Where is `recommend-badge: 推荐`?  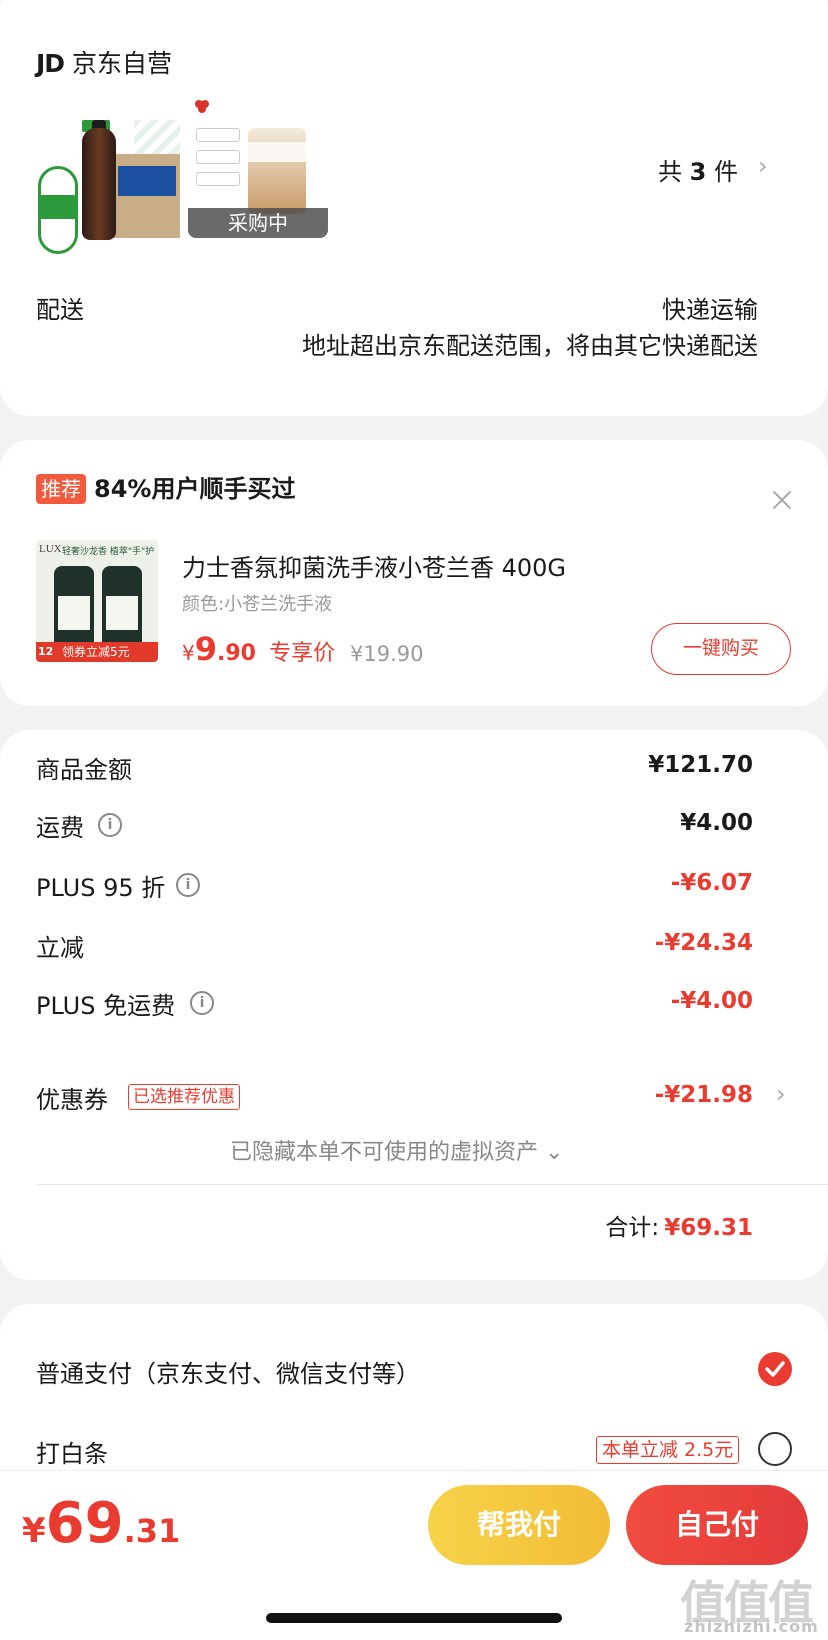 recommend-badge: 推荐 is located at coordinates (61, 489).